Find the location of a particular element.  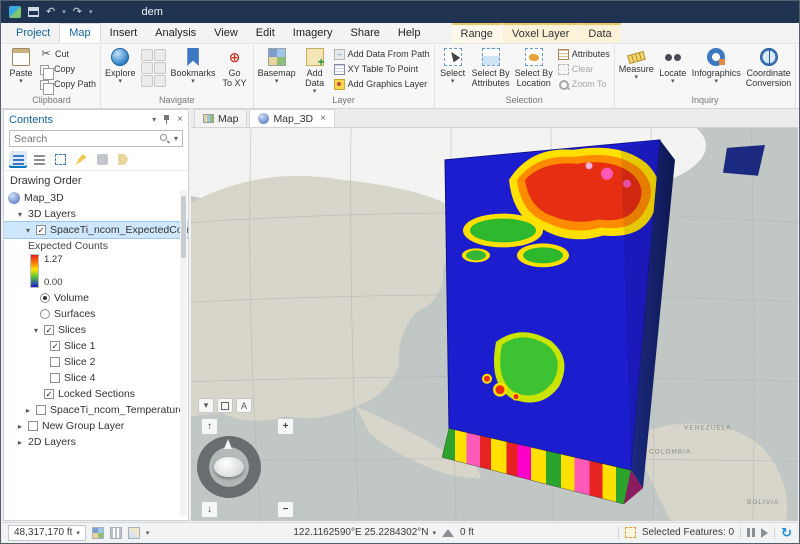

play-icon is located at coordinates (765, 532).